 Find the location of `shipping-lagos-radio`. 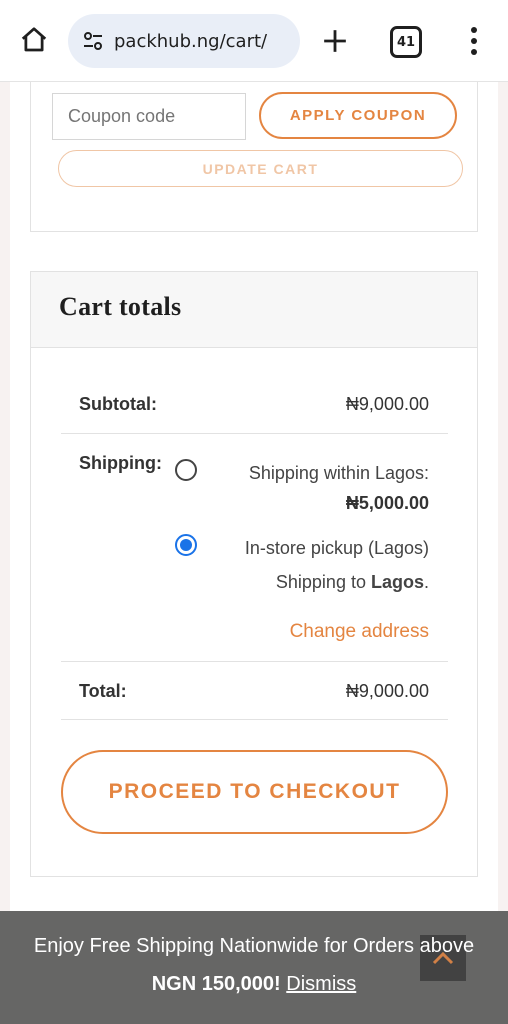

shipping-lagos-radio is located at coordinates (186, 470).